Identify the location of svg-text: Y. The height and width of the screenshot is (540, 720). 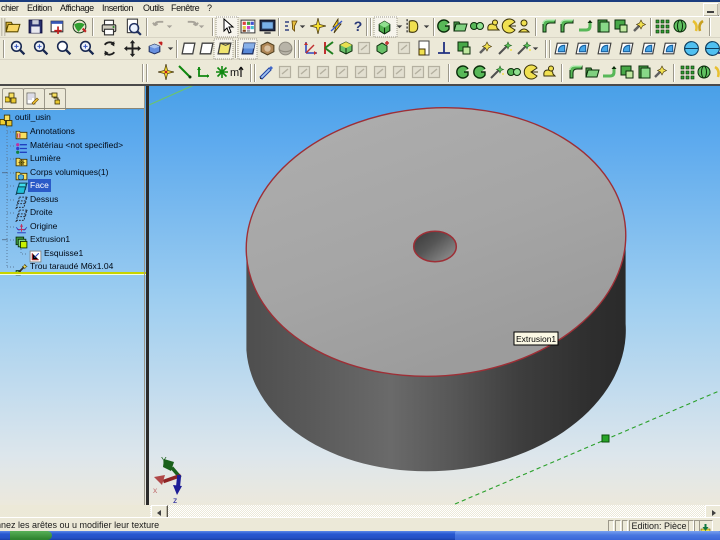
(164, 460).